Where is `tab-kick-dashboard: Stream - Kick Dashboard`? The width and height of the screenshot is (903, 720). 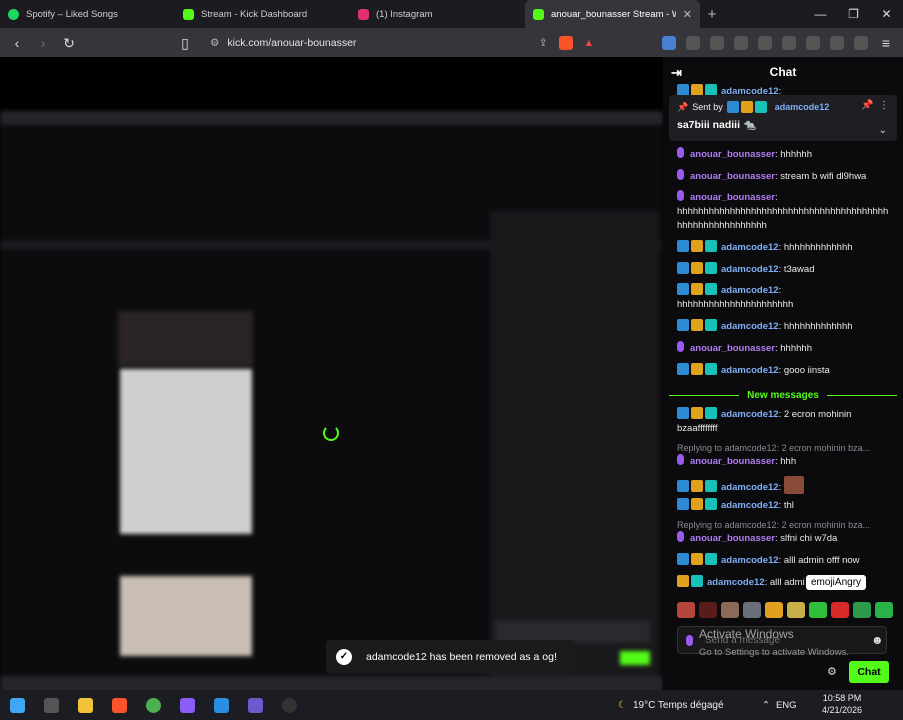
tab-kick-dashboard: Stream - Kick Dashboard is located at coordinates (262, 14).